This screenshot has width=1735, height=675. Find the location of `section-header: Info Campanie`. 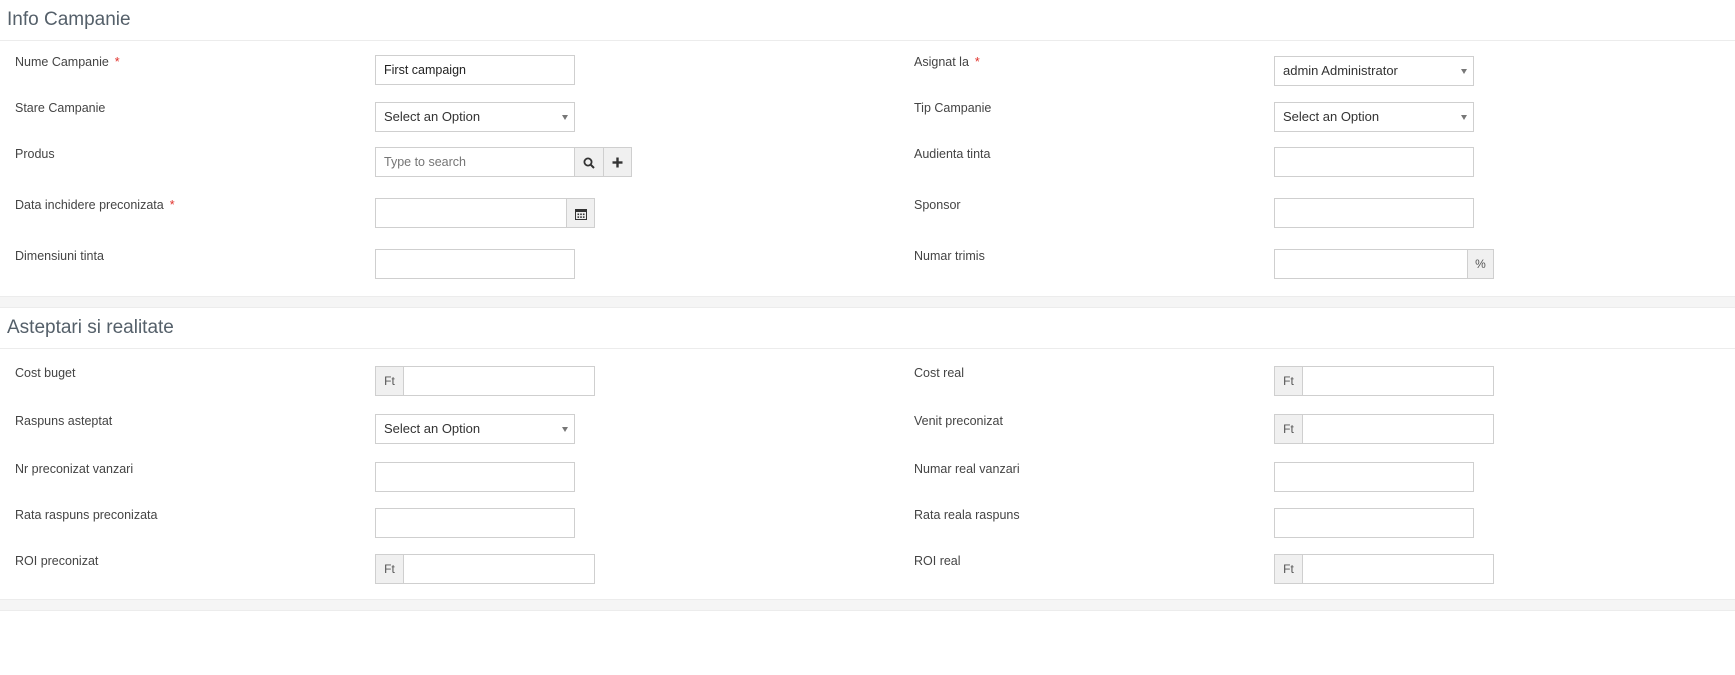

section-header: Info Campanie is located at coordinates (867, 20).